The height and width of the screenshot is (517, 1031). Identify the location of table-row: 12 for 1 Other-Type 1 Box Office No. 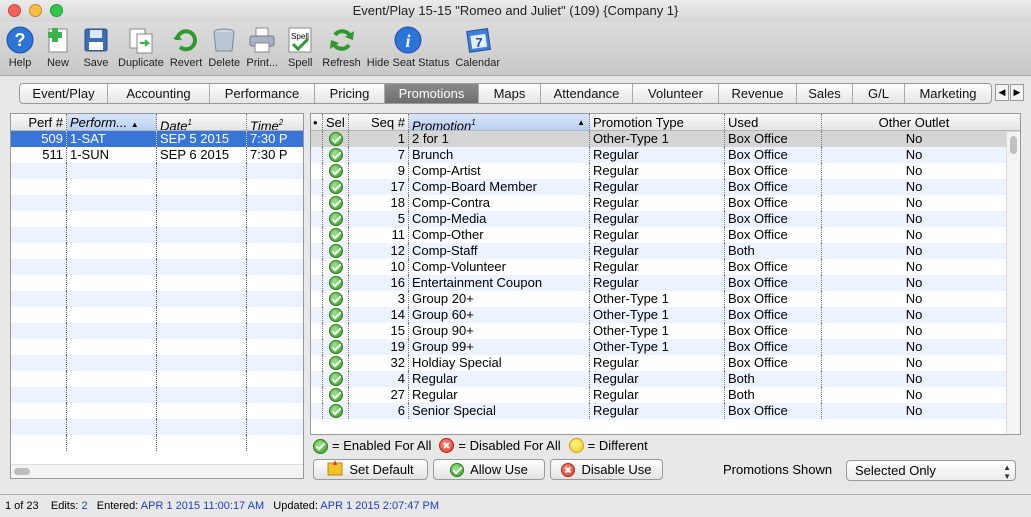
(665, 139).